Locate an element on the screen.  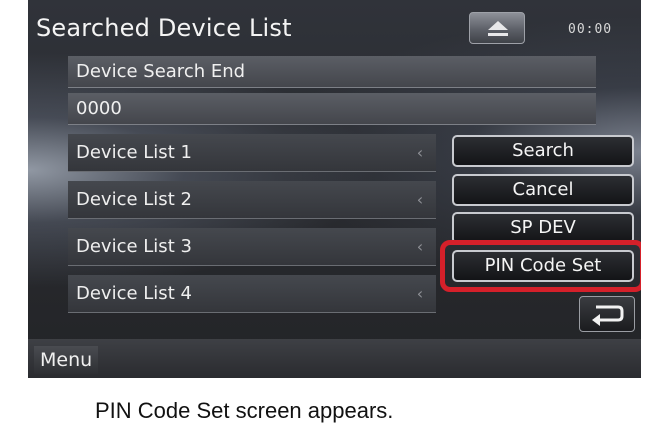
device-list-item-3: Device List 3 is located at coordinates (252, 247).